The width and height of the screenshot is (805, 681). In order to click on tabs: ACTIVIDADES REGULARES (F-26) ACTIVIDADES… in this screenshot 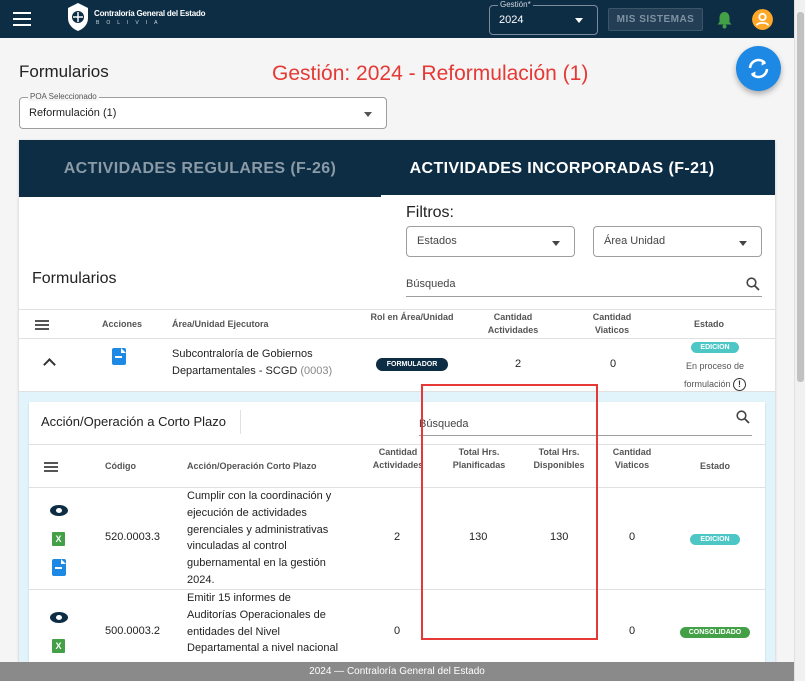, I will do `click(397, 168)`.